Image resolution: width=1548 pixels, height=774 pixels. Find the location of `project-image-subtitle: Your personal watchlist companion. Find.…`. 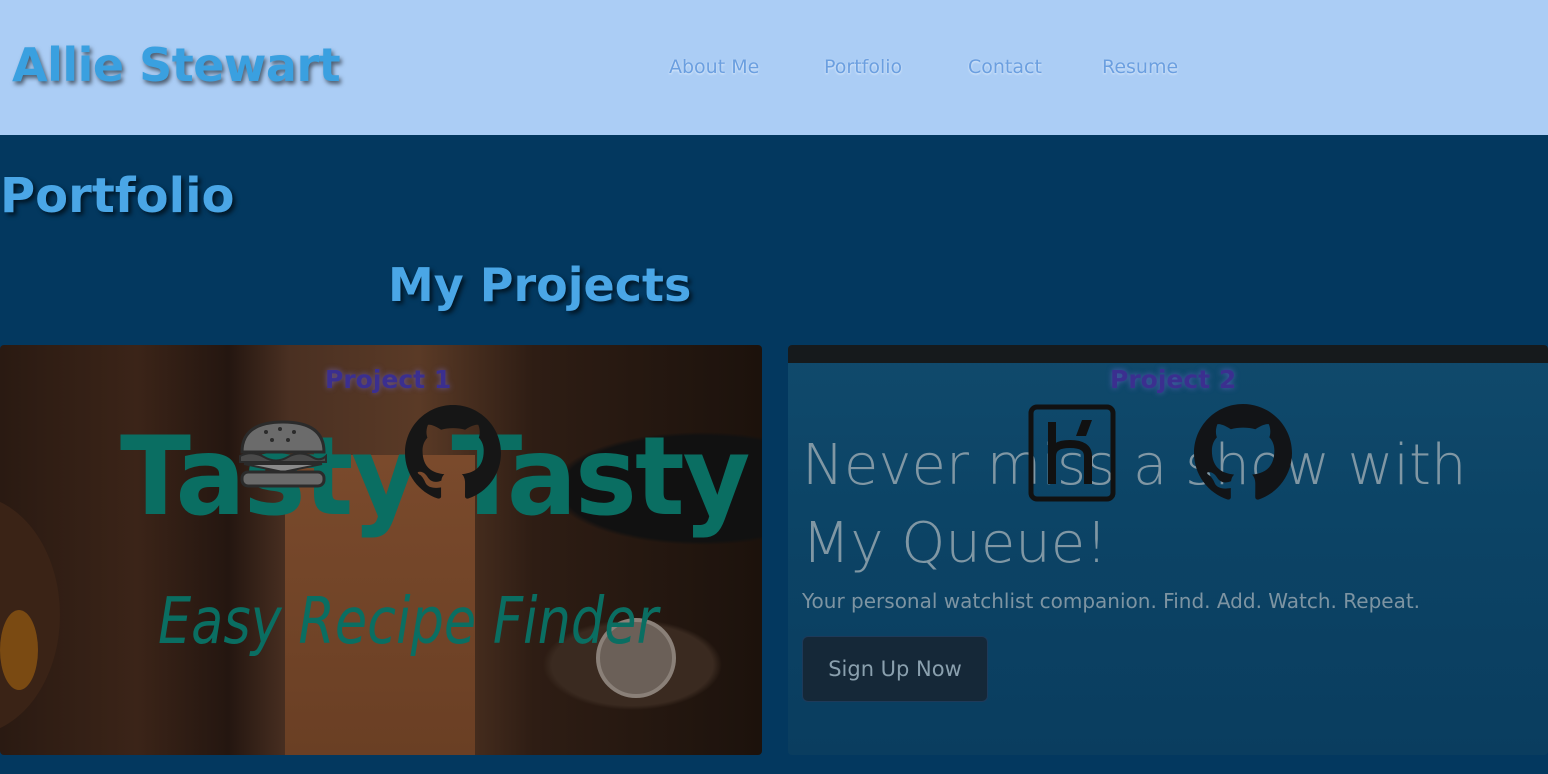

project-image-subtitle: Your personal watchlist companion. Find.… is located at coordinates (1111, 601).